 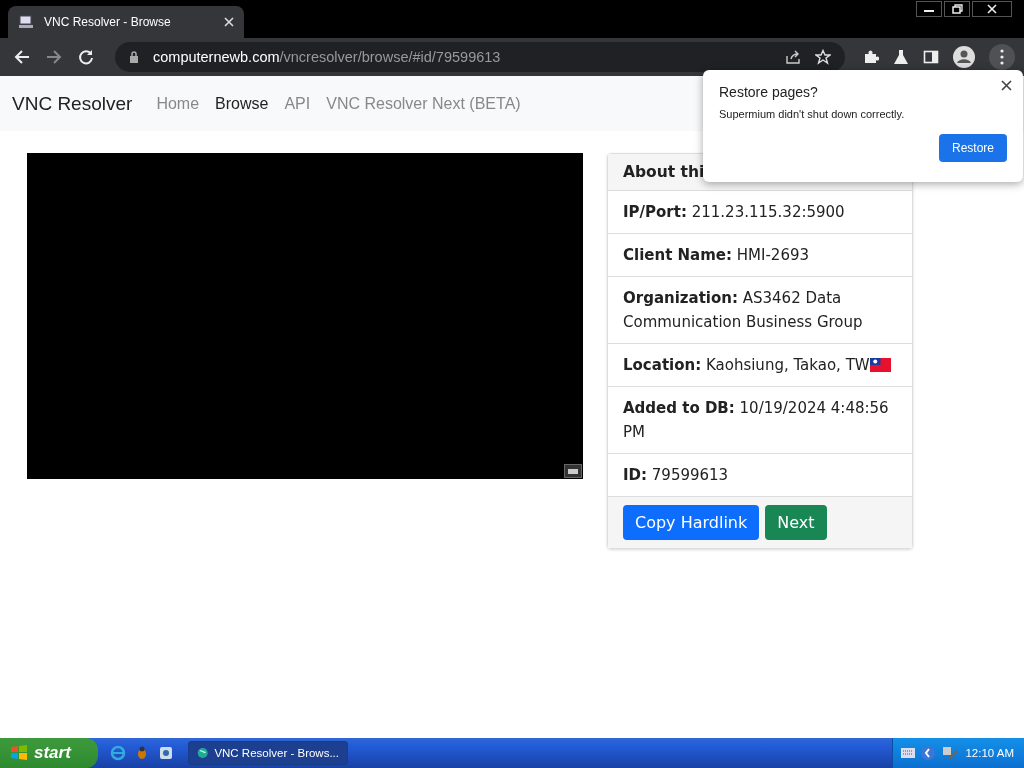 I want to click on dialog-title: Restore pages?, so click(x=769, y=92).